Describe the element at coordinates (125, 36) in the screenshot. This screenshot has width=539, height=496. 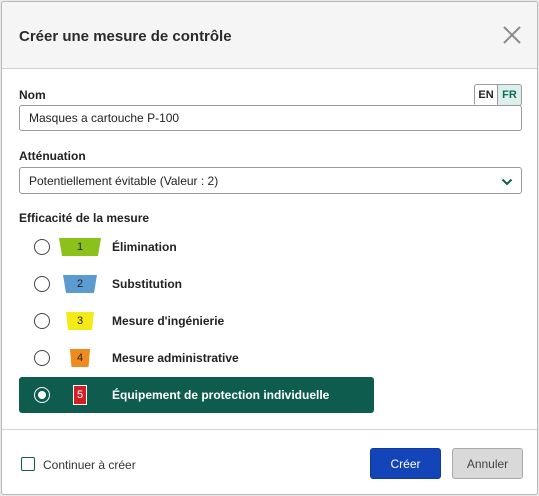
I see `dialog-title: Créer une mesure de contrôle` at that location.